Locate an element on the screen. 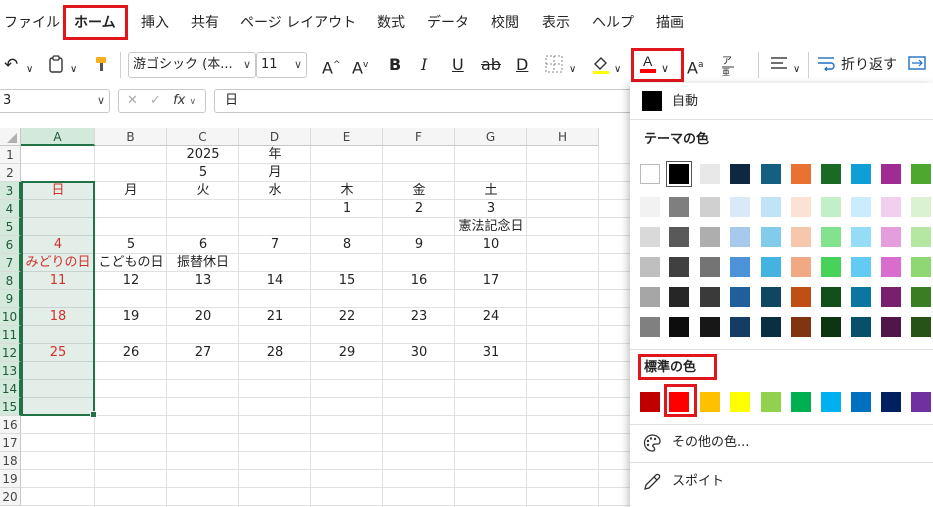 The height and width of the screenshot is (507, 933). phonetic-icon: Aa is located at coordinates (695, 66).